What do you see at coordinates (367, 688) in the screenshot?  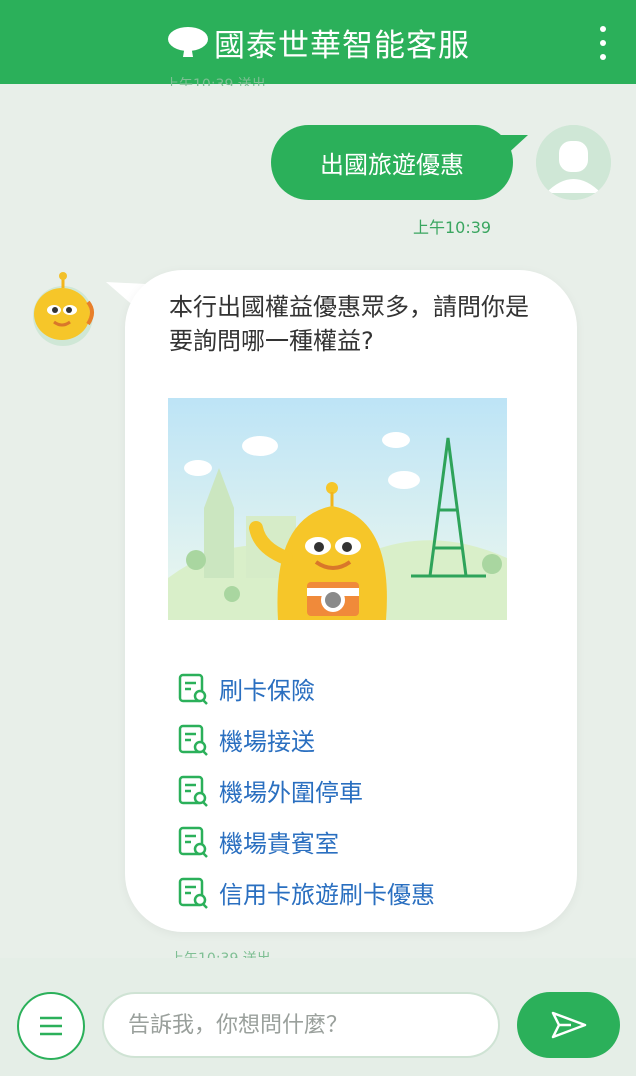 I see `option-item: 刷卡保險` at bounding box center [367, 688].